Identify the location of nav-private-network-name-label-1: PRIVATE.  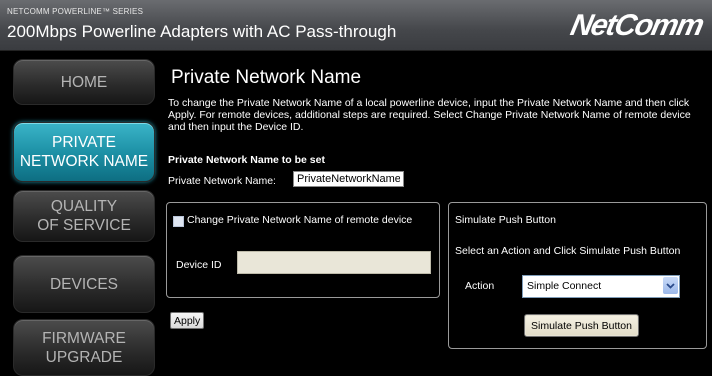
(84, 142).